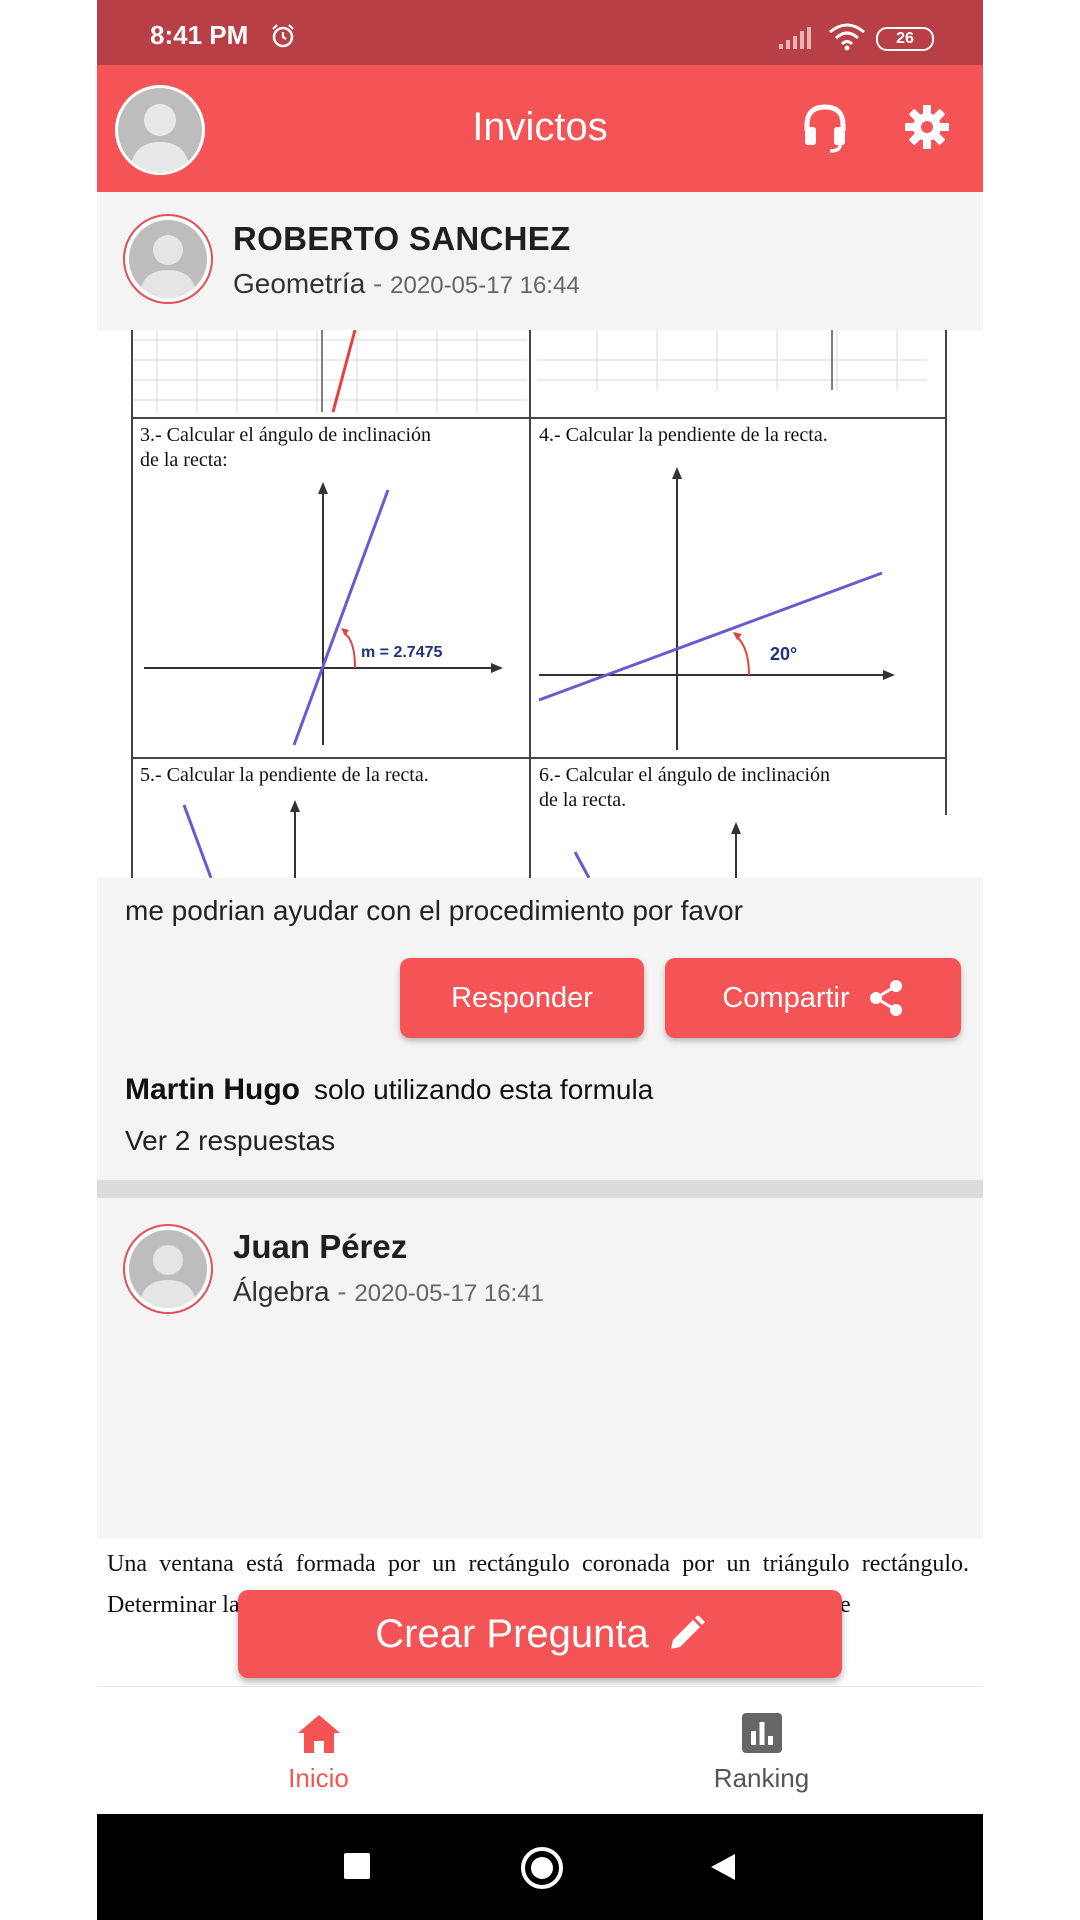 This screenshot has width=1080, height=1920. Describe the element at coordinates (683, 435) in the screenshot. I see `q4-title: 4.- Calcular la pendiente de la recta.` at that location.